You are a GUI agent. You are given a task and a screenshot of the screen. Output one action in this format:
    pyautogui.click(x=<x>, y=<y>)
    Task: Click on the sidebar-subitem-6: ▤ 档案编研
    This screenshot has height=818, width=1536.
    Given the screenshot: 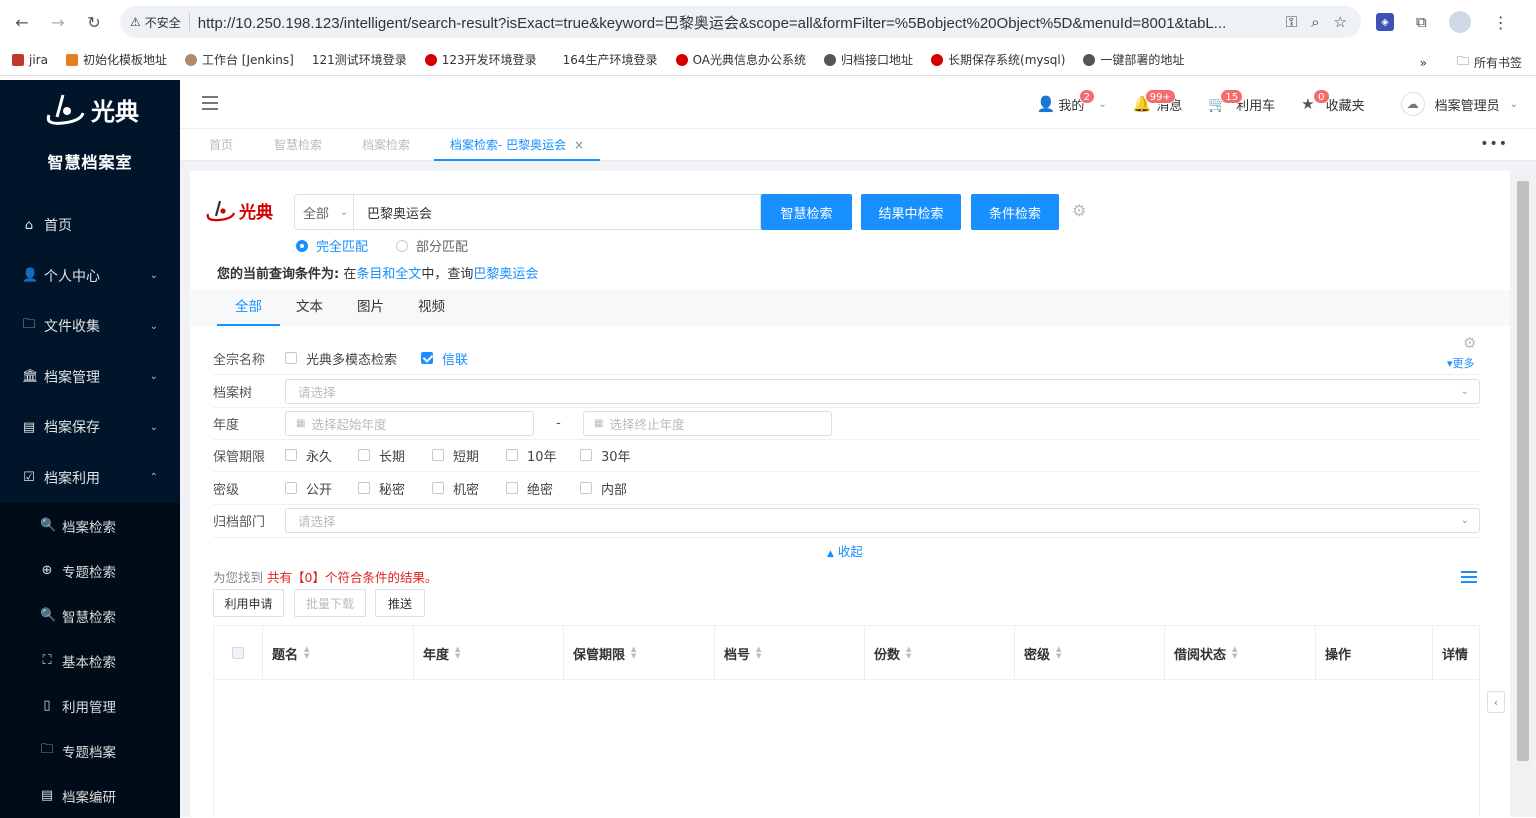 What is the action you would take?
    pyautogui.click(x=90, y=795)
    